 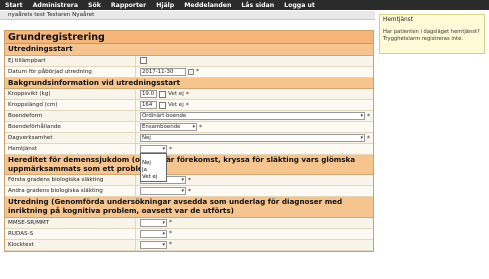 I want to click on patient-bar: nyaårets test Testaren Nyaåret, so click(x=187, y=15).